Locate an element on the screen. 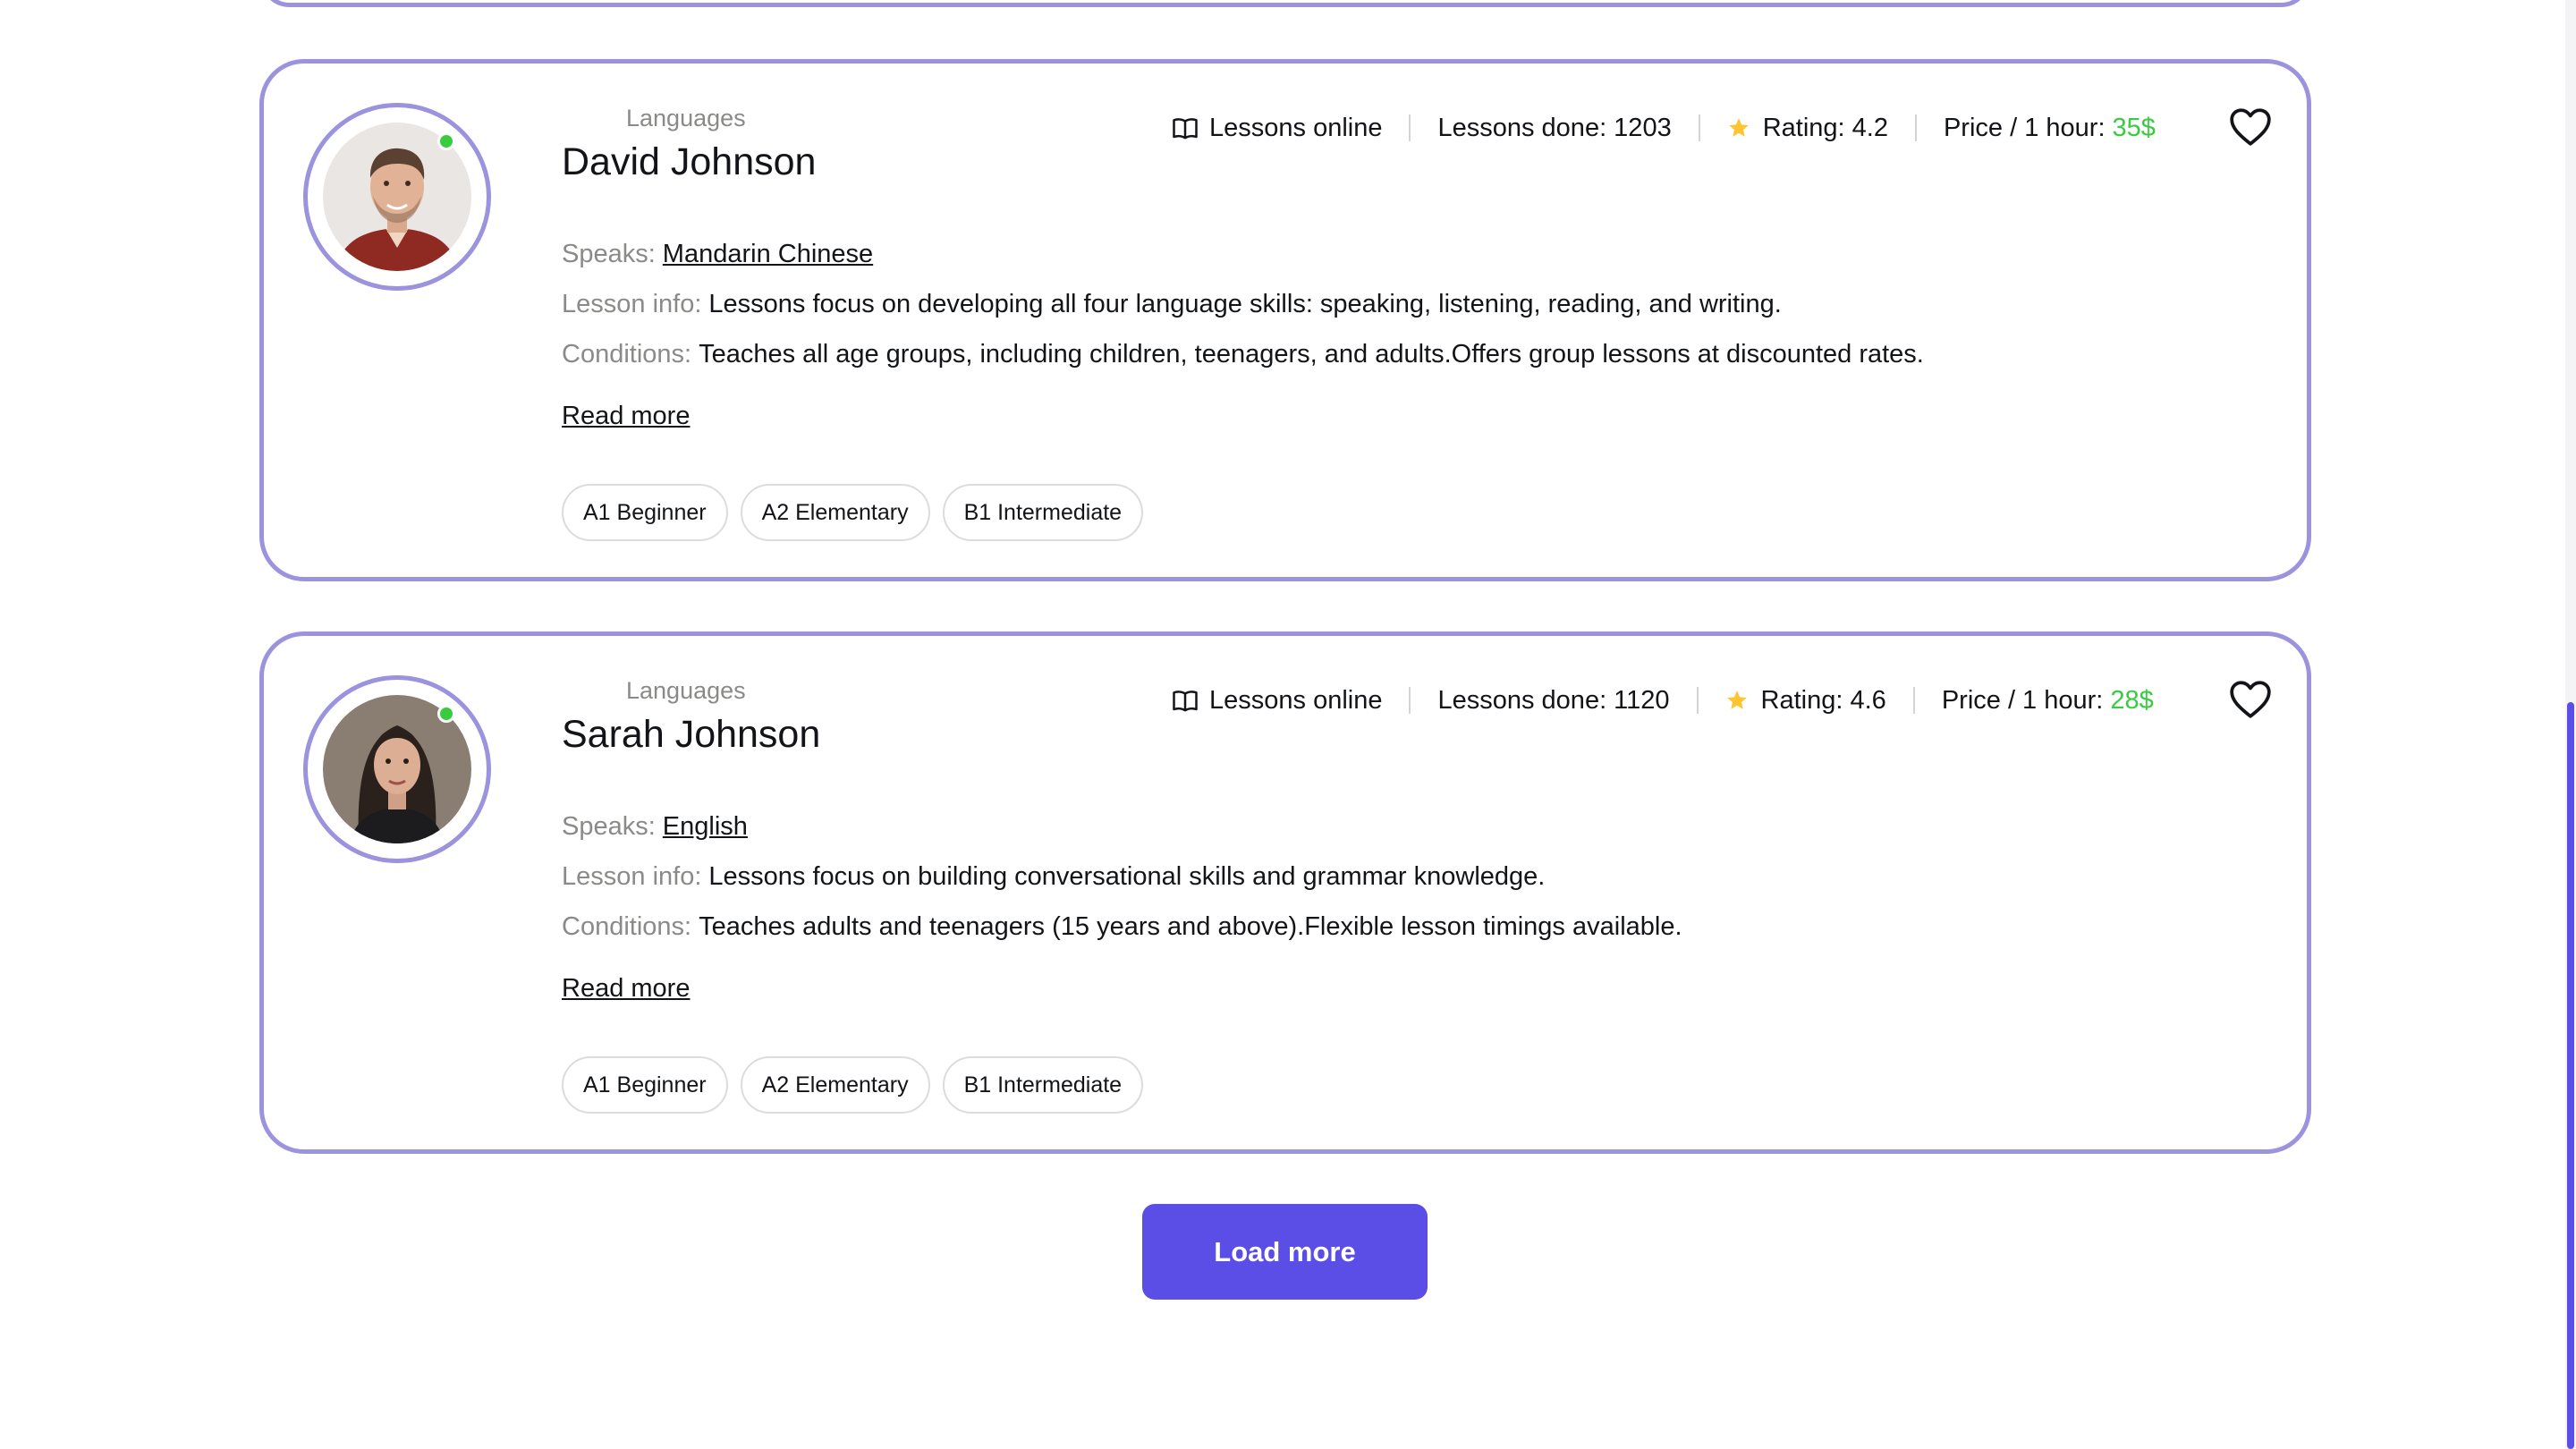  stat-rating: Rating: 4.2 is located at coordinates (1807, 128).